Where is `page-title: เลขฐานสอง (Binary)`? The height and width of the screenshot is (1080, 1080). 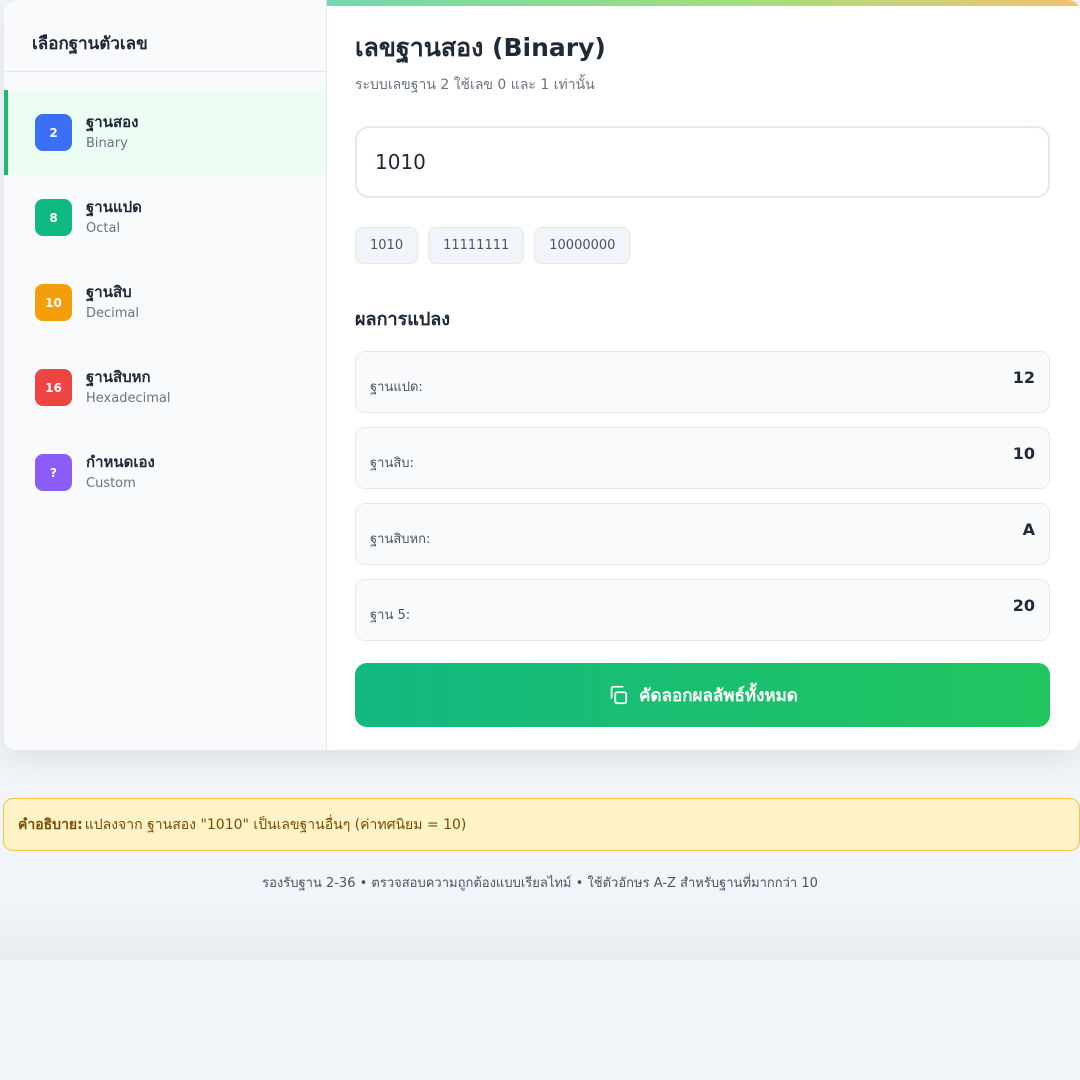
page-title: เลขฐานสอง (Binary) is located at coordinates (480, 47).